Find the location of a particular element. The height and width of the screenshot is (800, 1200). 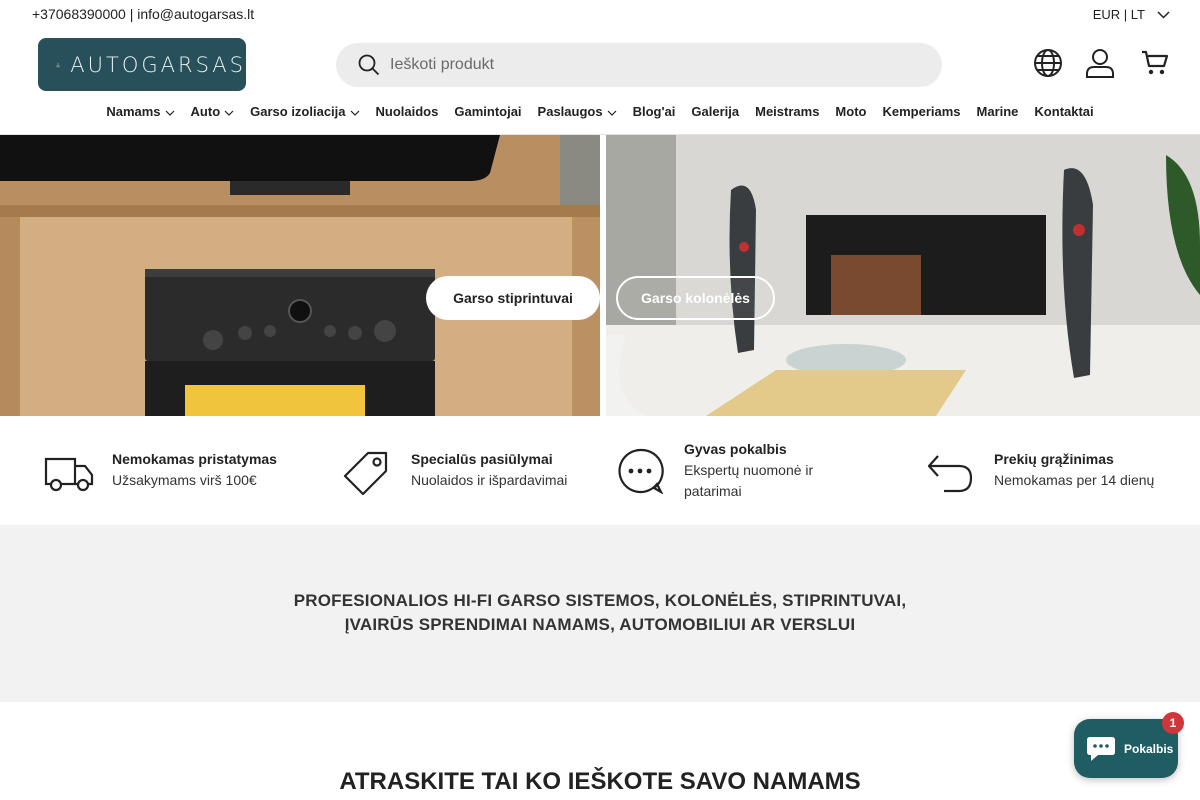

nav-item-garso-izoliacija: Garso izoliacija is located at coordinates (304, 119).